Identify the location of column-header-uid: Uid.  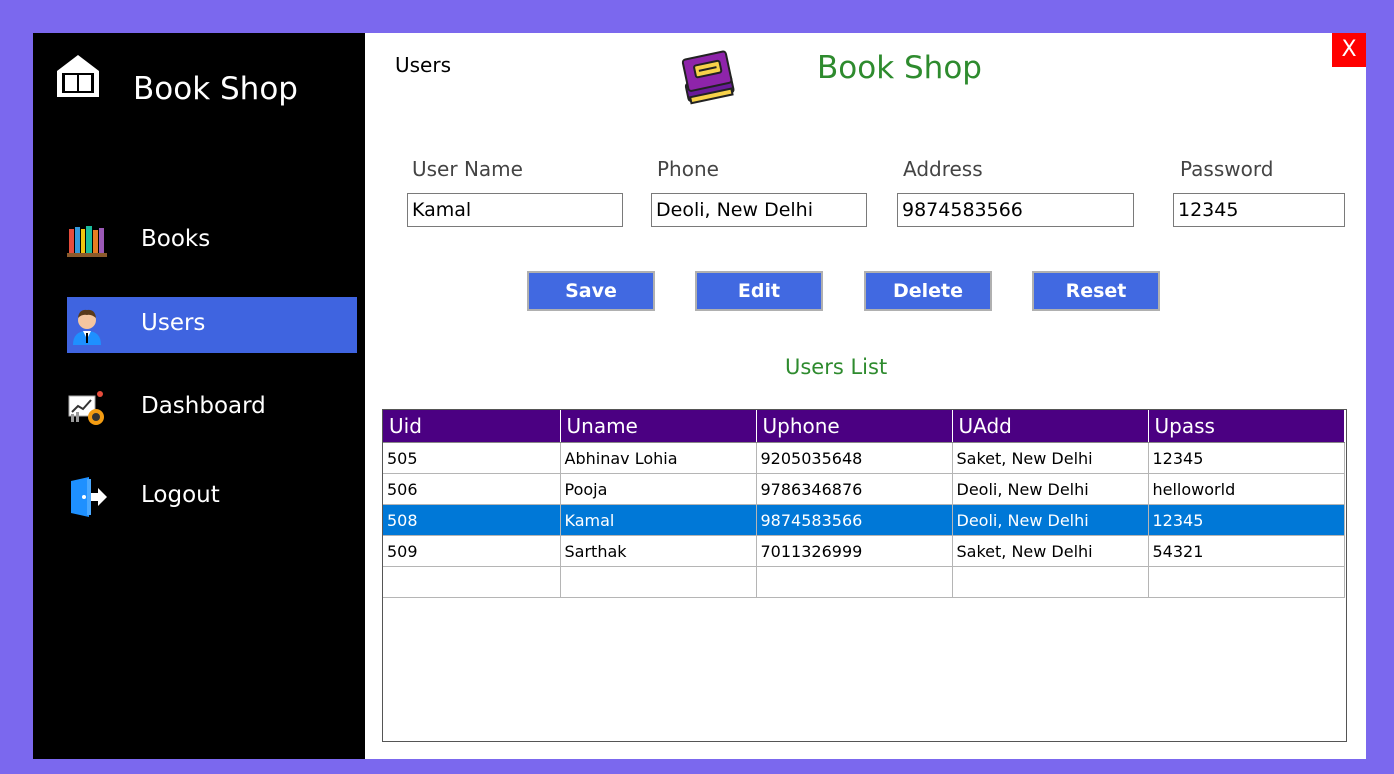
(472, 426).